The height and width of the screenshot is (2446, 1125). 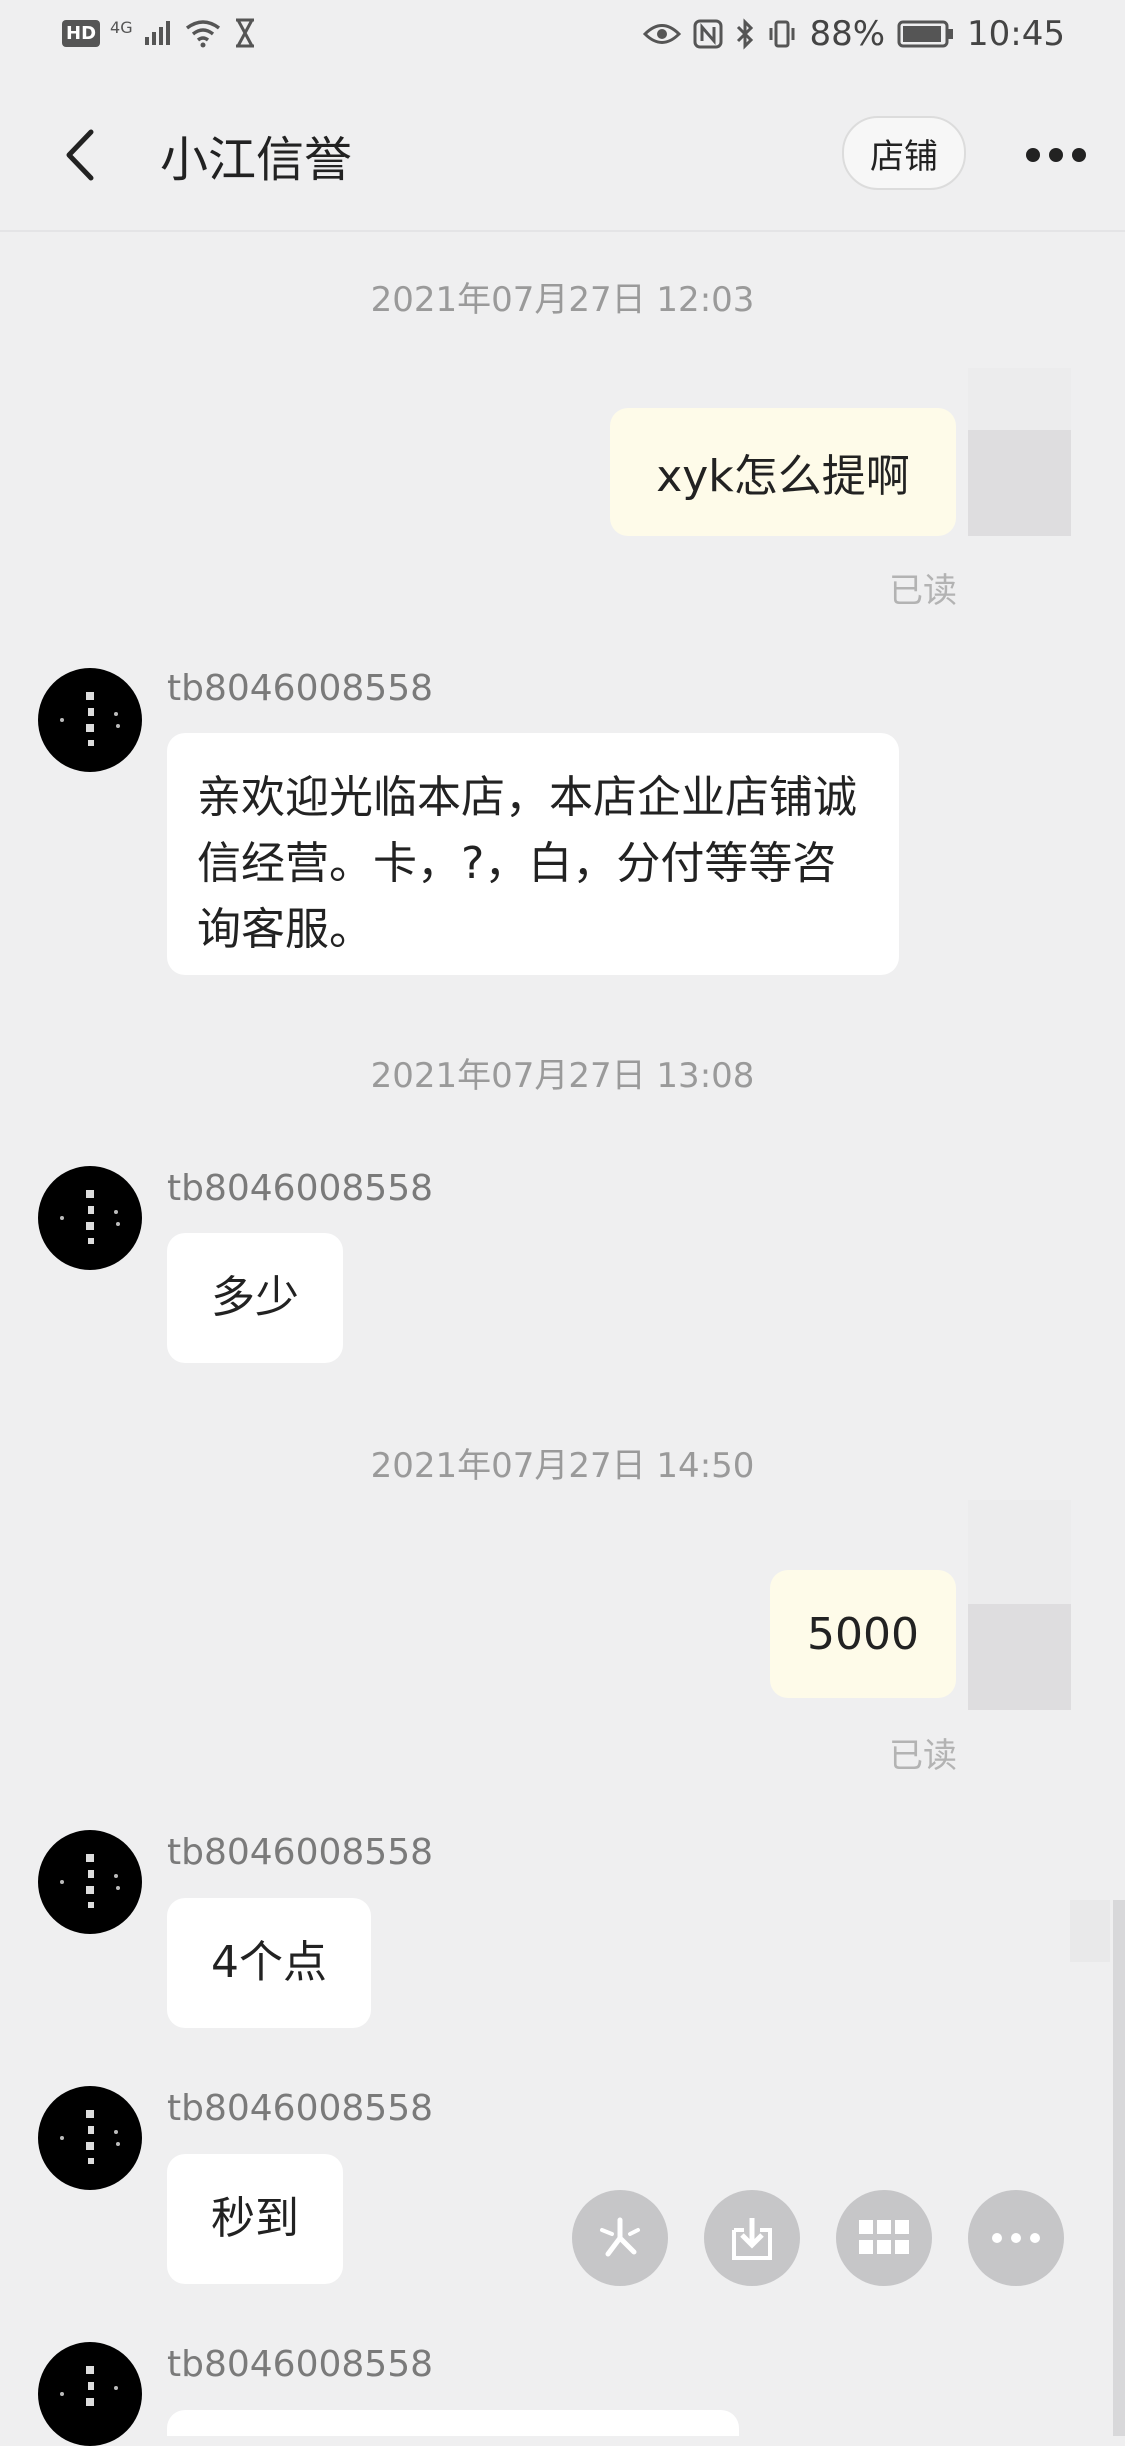 What do you see at coordinates (562, 156) in the screenshot?
I see `nav-bar: 小江信誉 店铺` at bounding box center [562, 156].